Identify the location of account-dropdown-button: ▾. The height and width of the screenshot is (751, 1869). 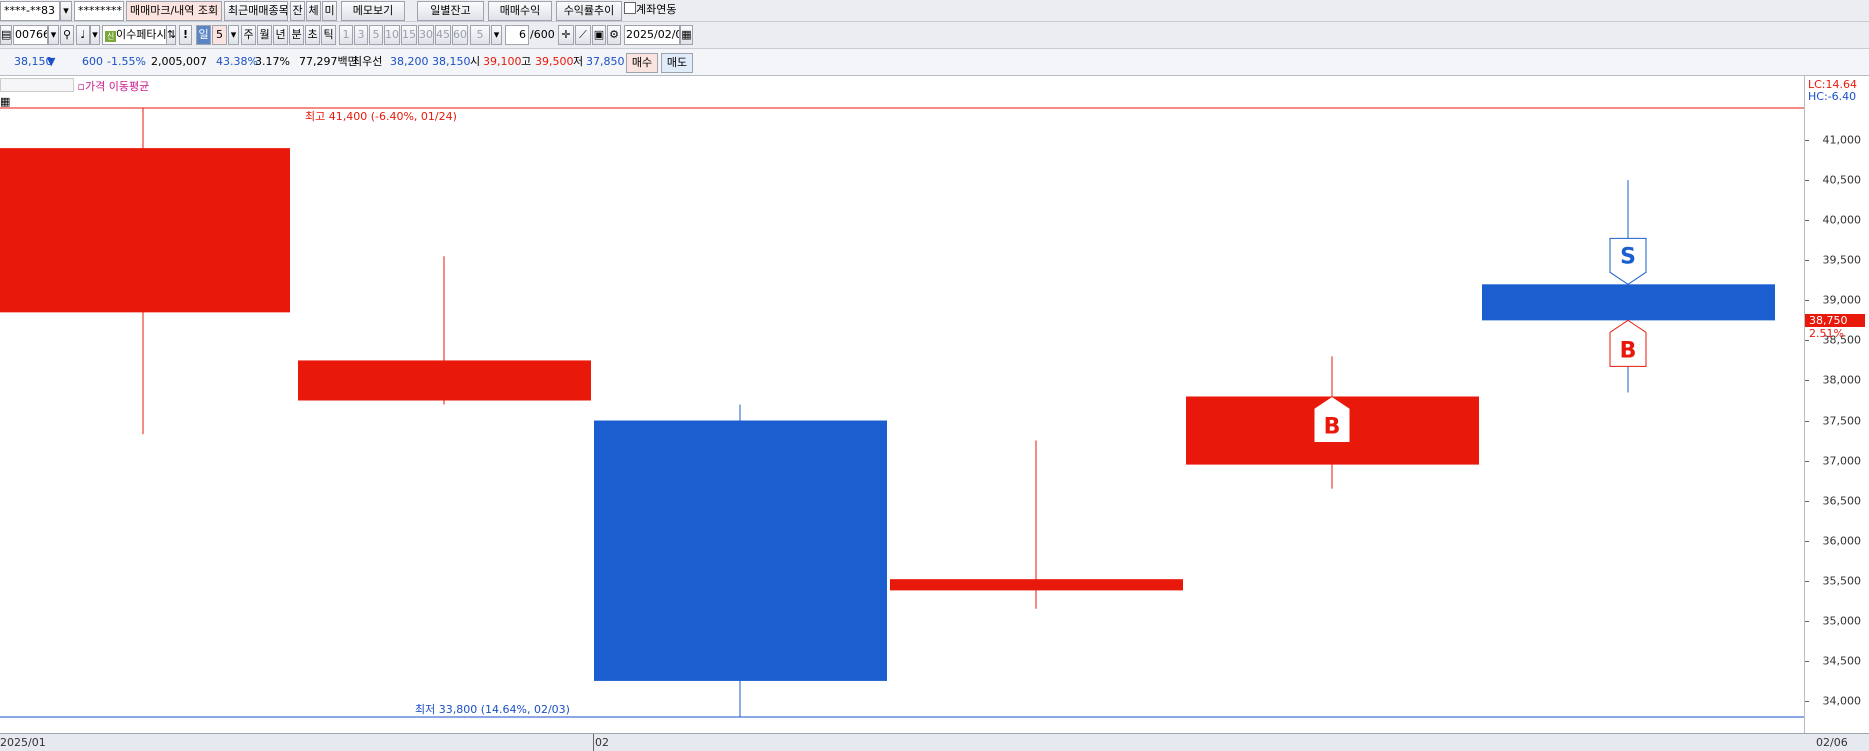
(66, 11).